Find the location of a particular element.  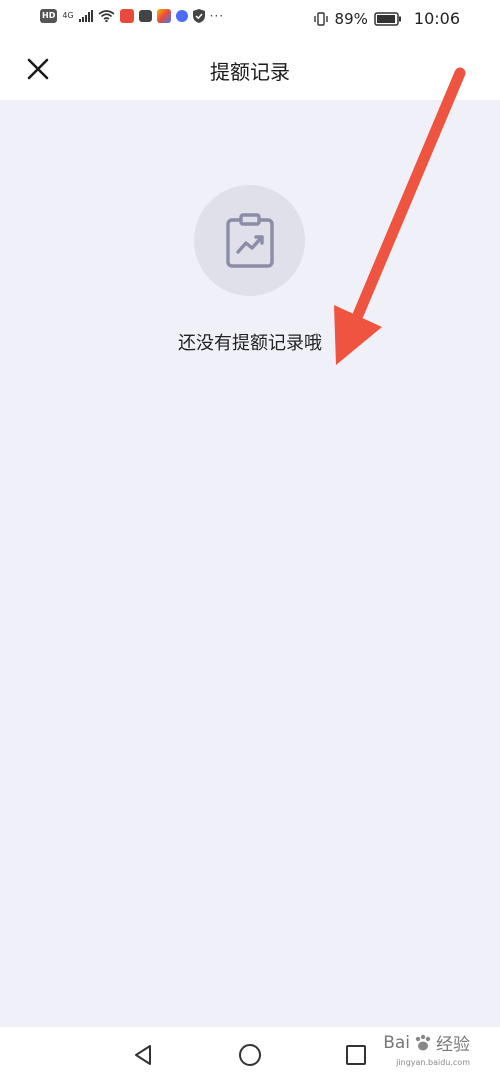

status-left: HD 4G ··· is located at coordinates (132, 16).